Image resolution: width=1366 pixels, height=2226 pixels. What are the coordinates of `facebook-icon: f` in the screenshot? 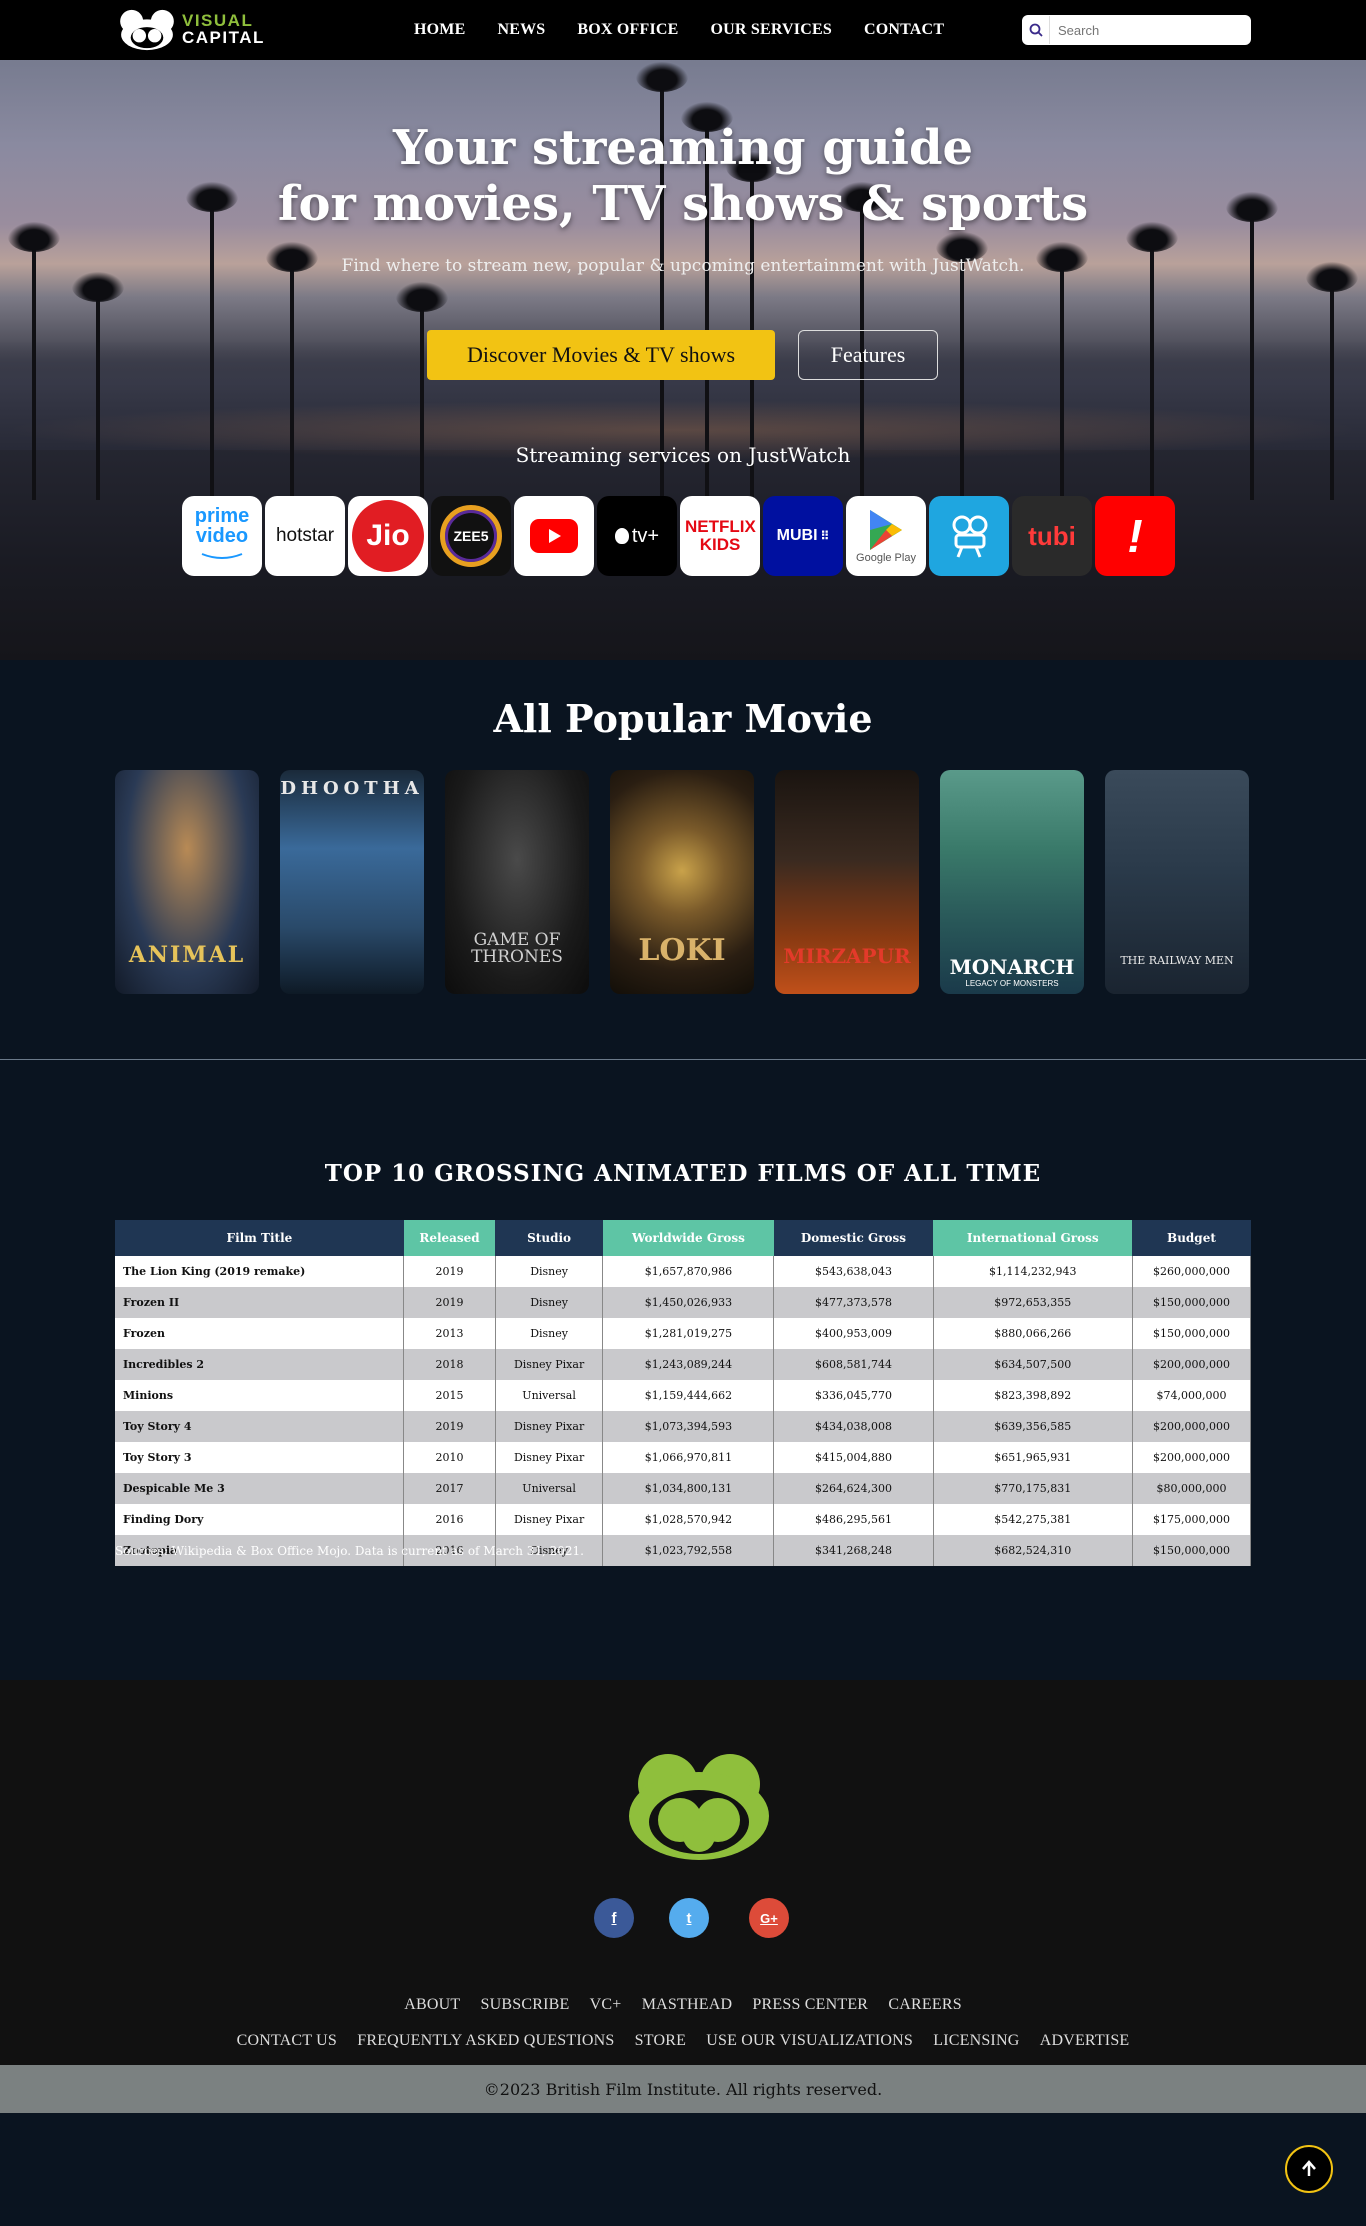 It's located at (614, 1918).